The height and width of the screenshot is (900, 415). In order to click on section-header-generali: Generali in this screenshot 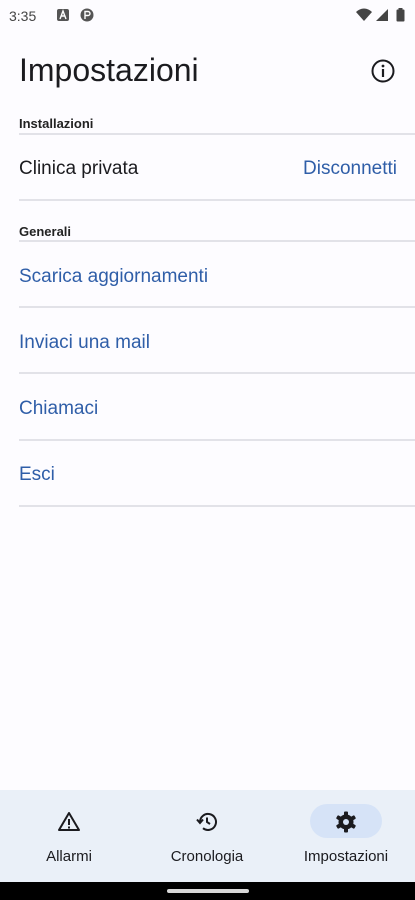, I will do `click(45, 231)`.